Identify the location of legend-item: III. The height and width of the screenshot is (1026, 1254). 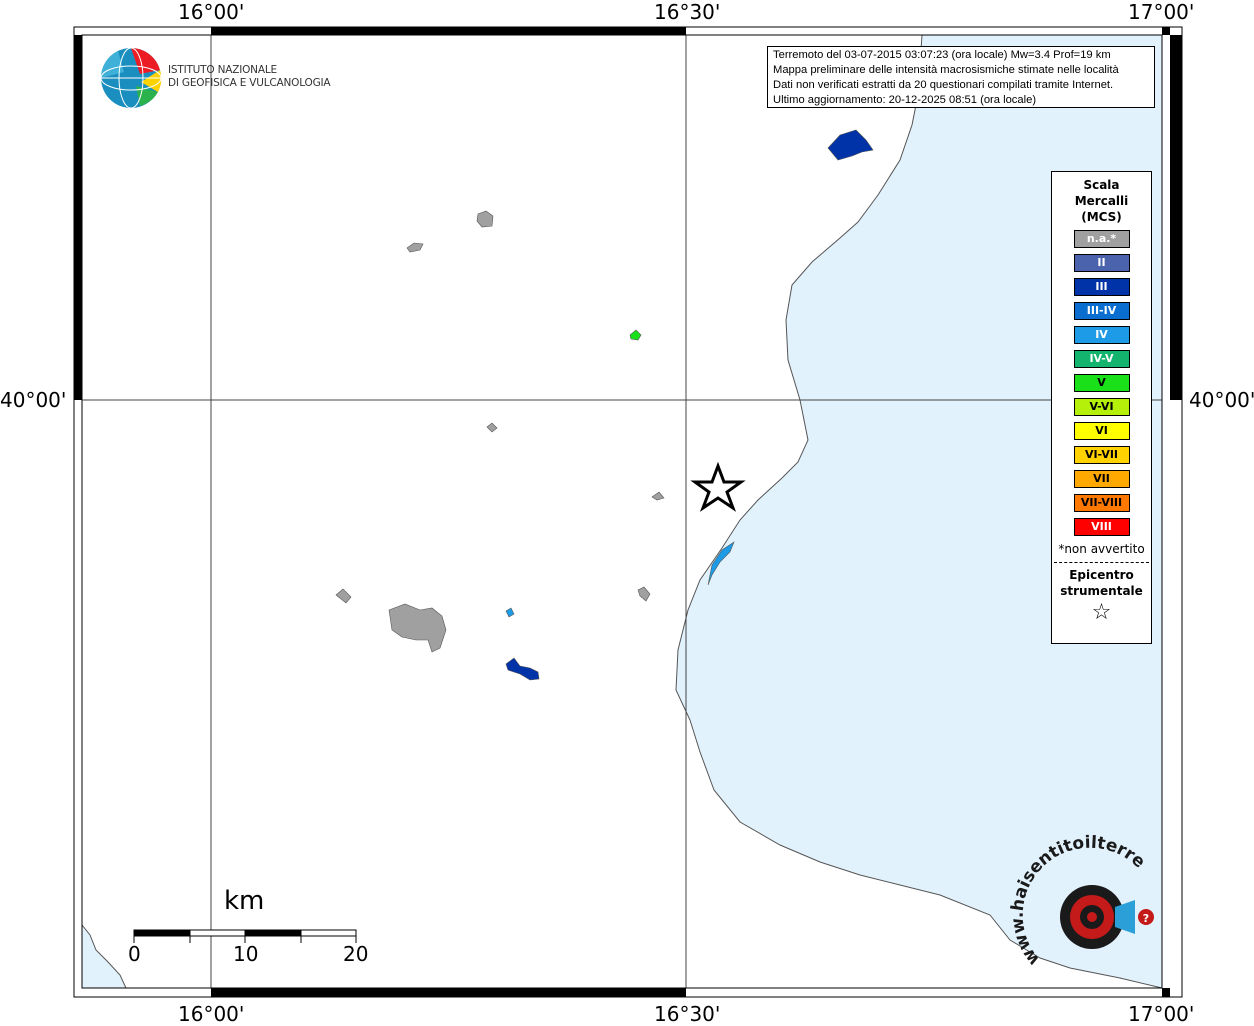
(1101, 287).